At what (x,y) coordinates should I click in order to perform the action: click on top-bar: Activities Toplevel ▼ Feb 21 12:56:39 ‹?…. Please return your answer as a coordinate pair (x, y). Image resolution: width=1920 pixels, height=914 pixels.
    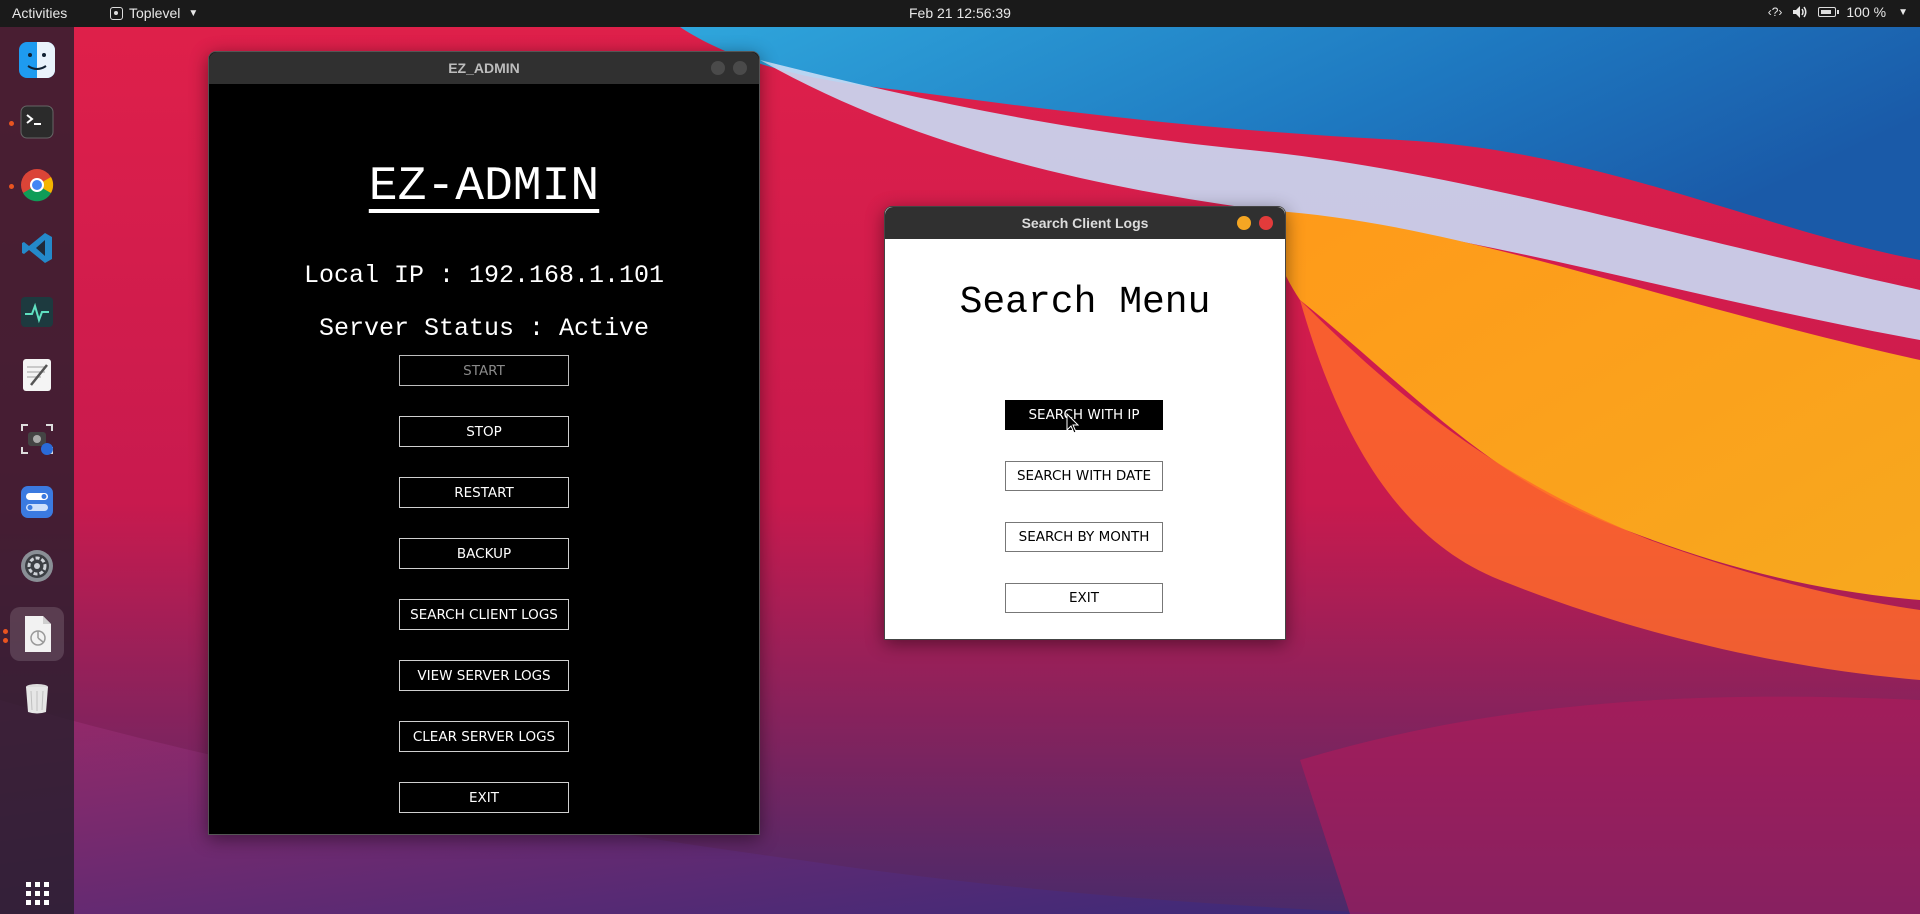
    Looking at the image, I should click on (960, 13).